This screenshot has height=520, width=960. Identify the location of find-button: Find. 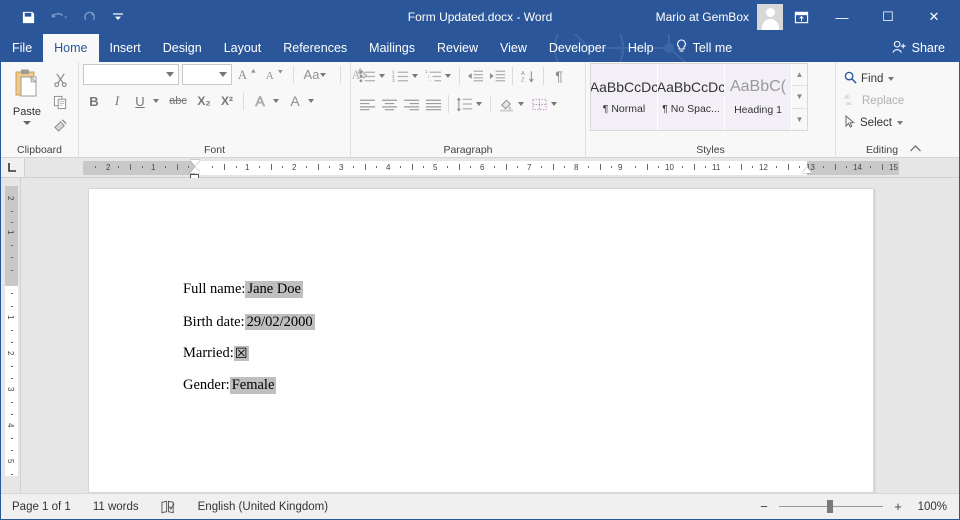
(867, 79).